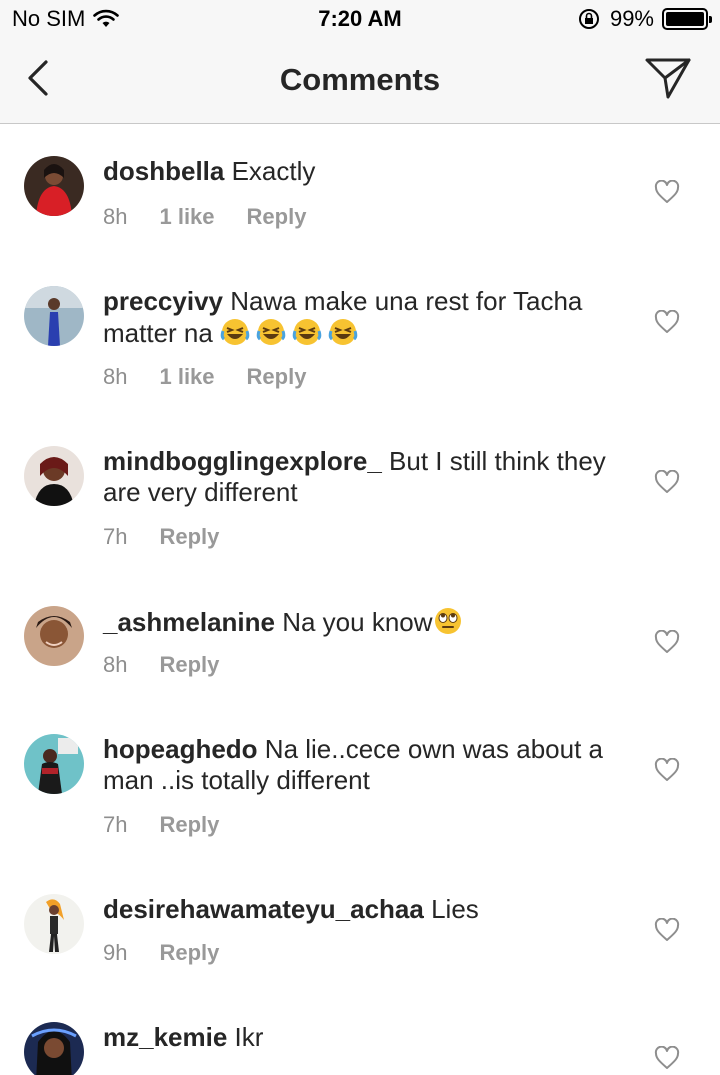  What do you see at coordinates (668, 78) in the screenshot?
I see `direct-send-icon` at bounding box center [668, 78].